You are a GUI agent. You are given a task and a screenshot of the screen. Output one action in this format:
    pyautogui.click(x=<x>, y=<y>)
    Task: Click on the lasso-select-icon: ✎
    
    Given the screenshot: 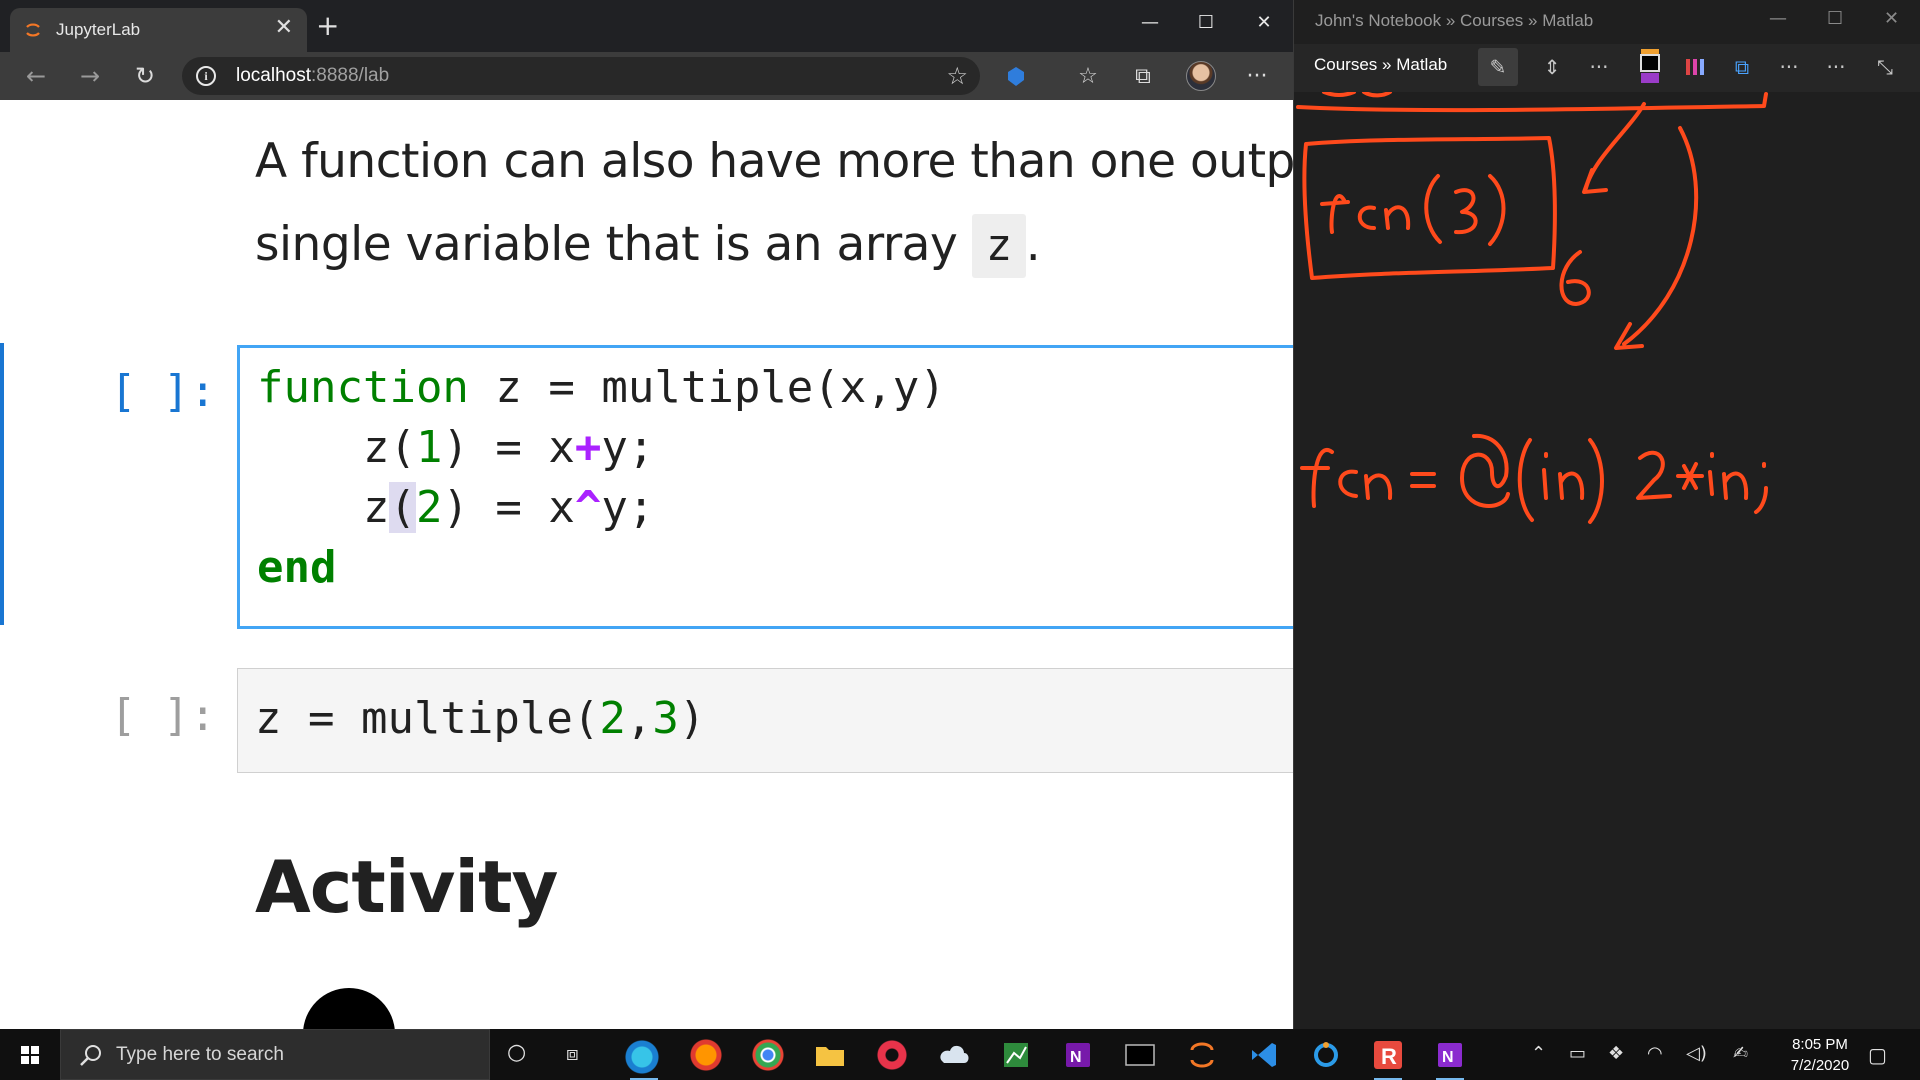 What is the action you would take?
    pyautogui.click(x=1498, y=67)
    